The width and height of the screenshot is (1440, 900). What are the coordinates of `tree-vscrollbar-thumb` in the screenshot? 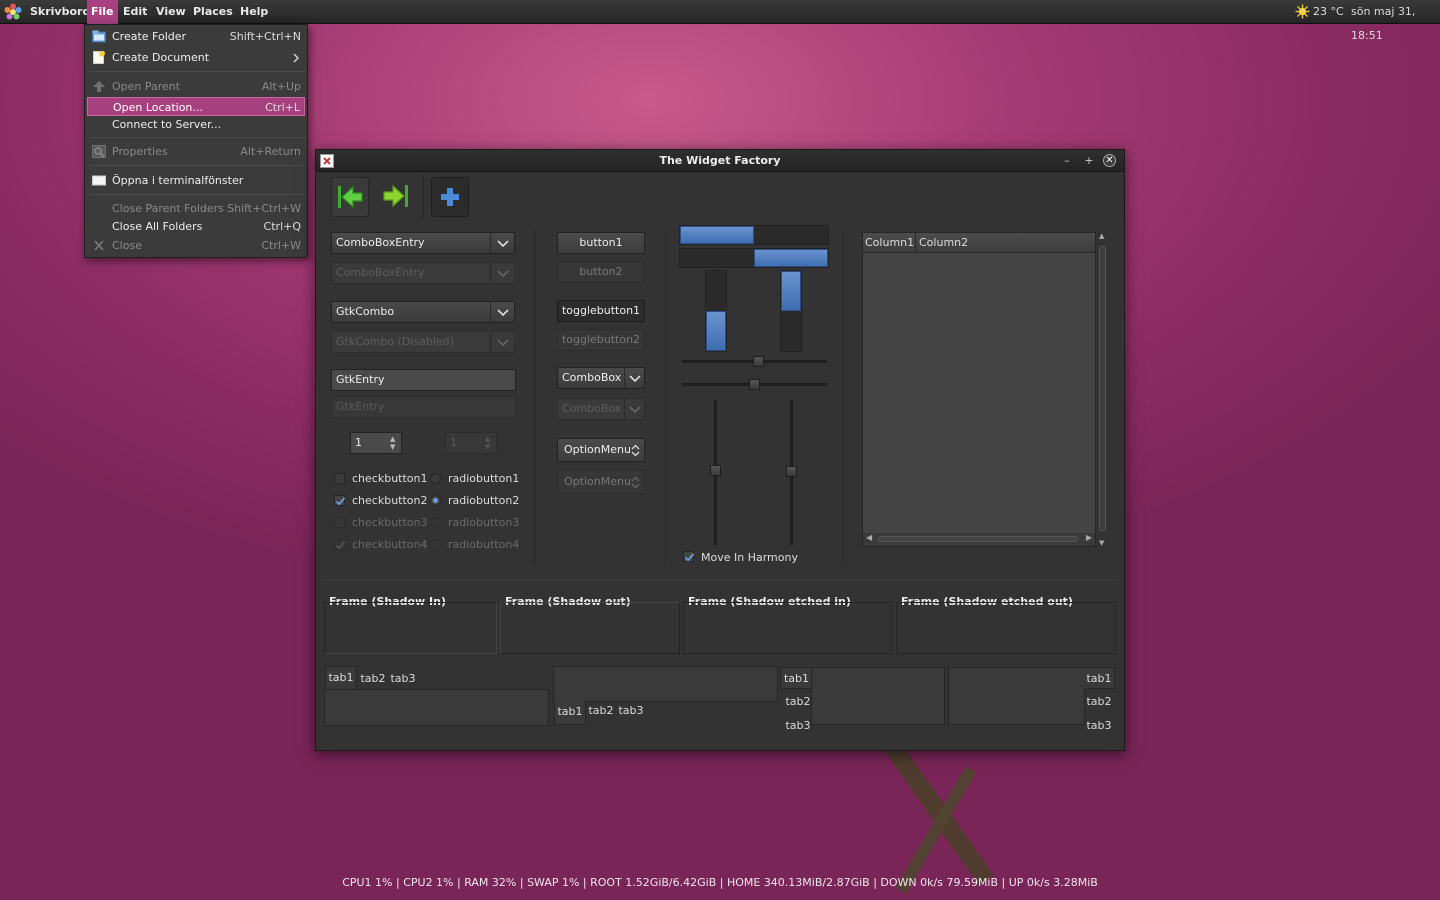 It's located at (1102, 388).